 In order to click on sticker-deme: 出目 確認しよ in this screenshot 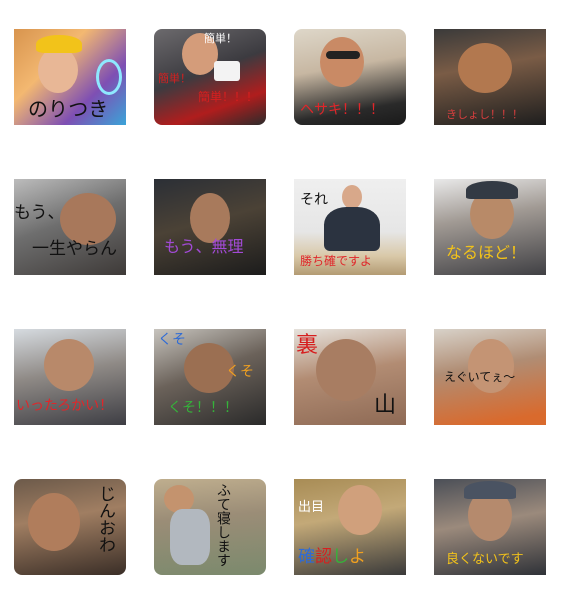, I will do `click(350, 527)`.